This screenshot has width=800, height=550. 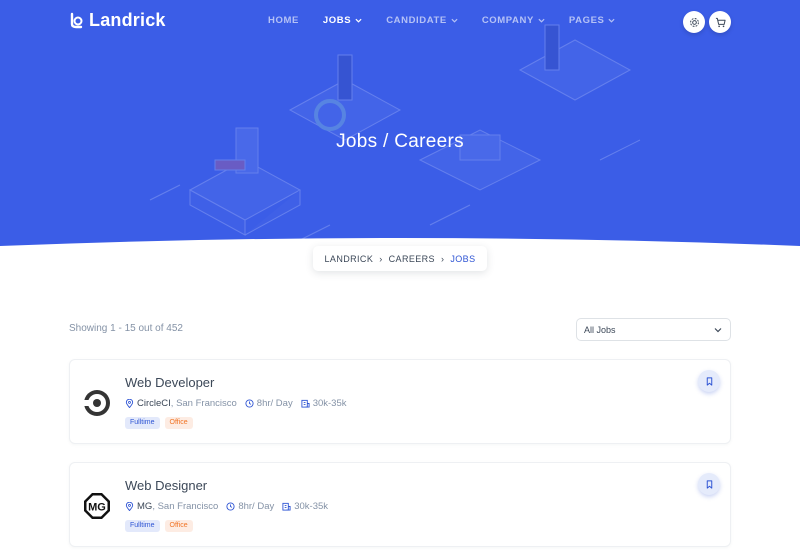 What do you see at coordinates (337, 20) in the screenshot?
I see `nav-item-label: JOBS` at bounding box center [337, 20].